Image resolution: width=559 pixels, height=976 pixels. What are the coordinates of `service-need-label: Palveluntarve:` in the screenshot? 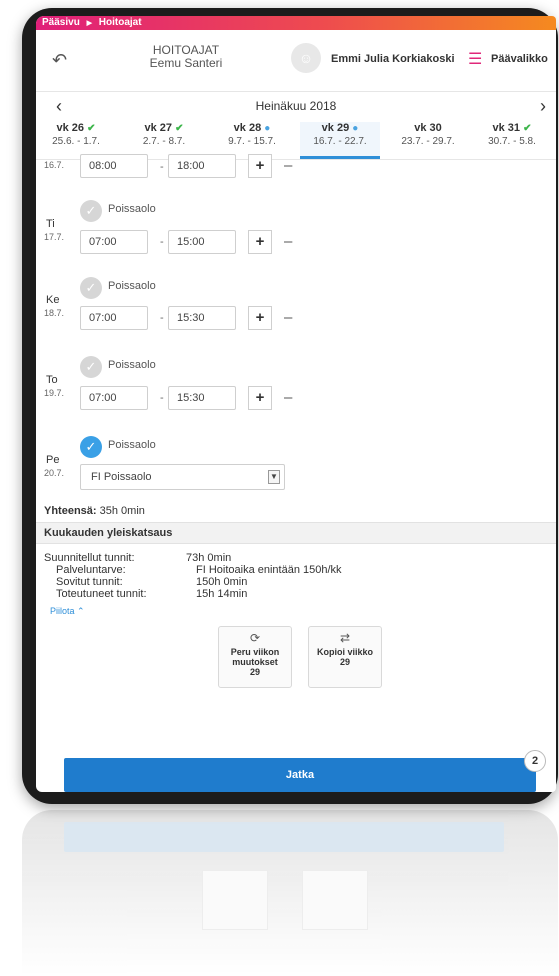 It's located at (91, 570).